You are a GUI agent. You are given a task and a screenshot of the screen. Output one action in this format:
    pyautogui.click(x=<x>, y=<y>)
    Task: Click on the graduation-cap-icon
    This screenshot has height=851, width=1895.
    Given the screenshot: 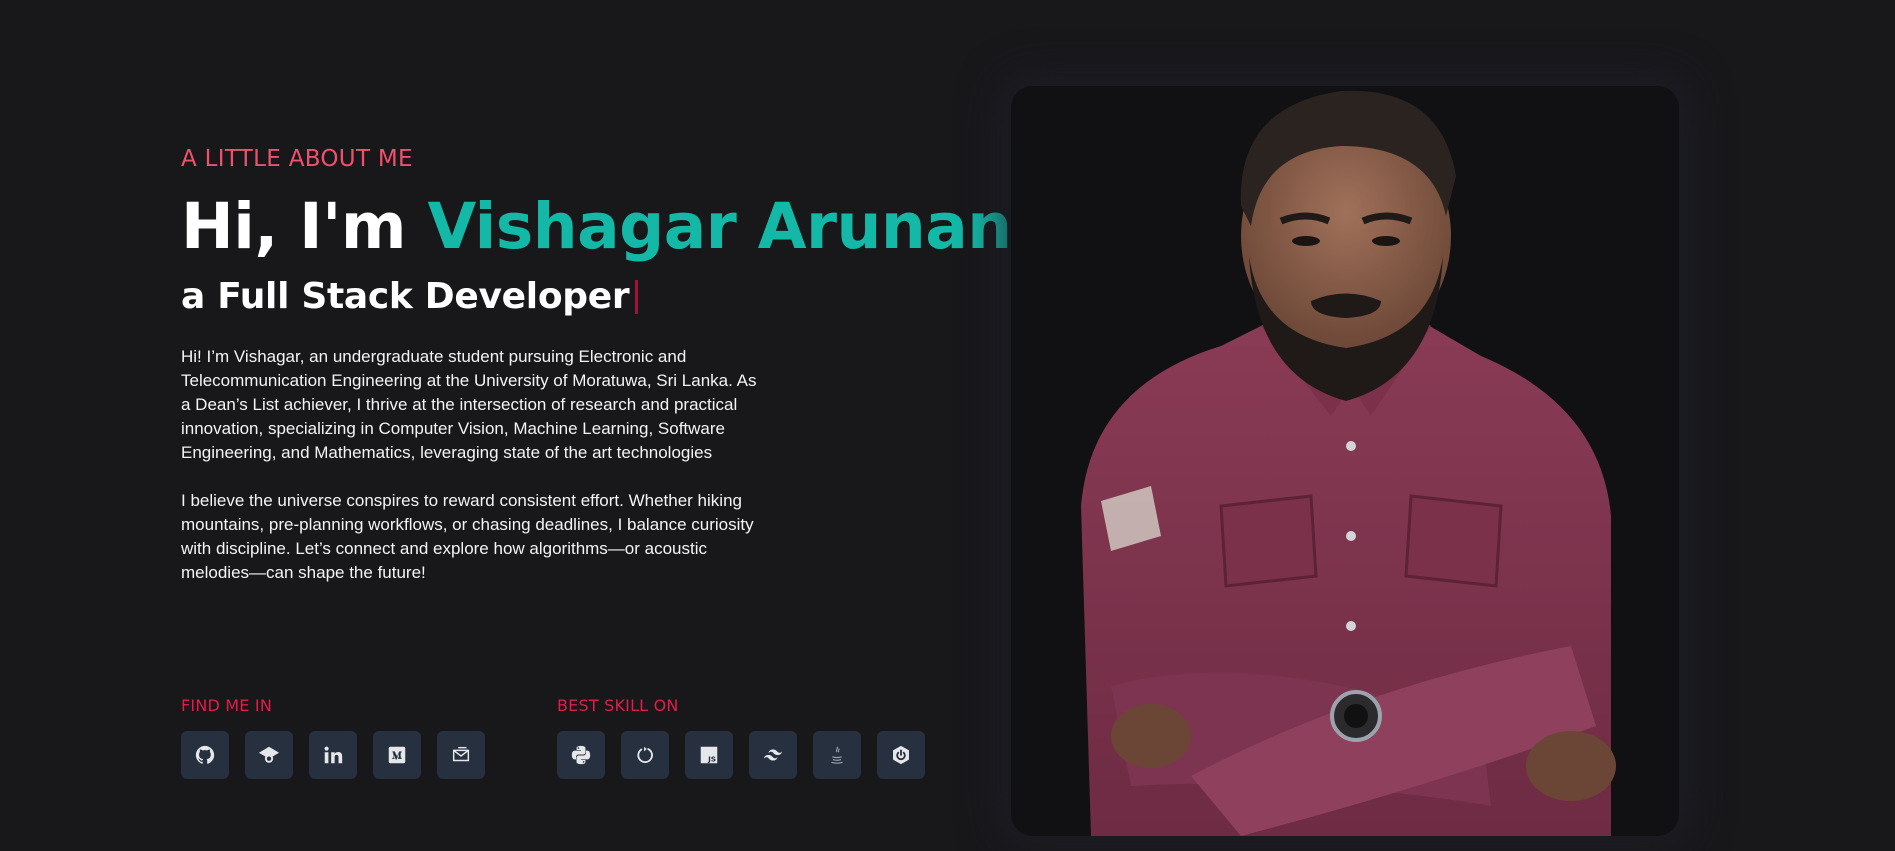 What is the action you would take?
    pyautogui.click(x=269, y=754)
    